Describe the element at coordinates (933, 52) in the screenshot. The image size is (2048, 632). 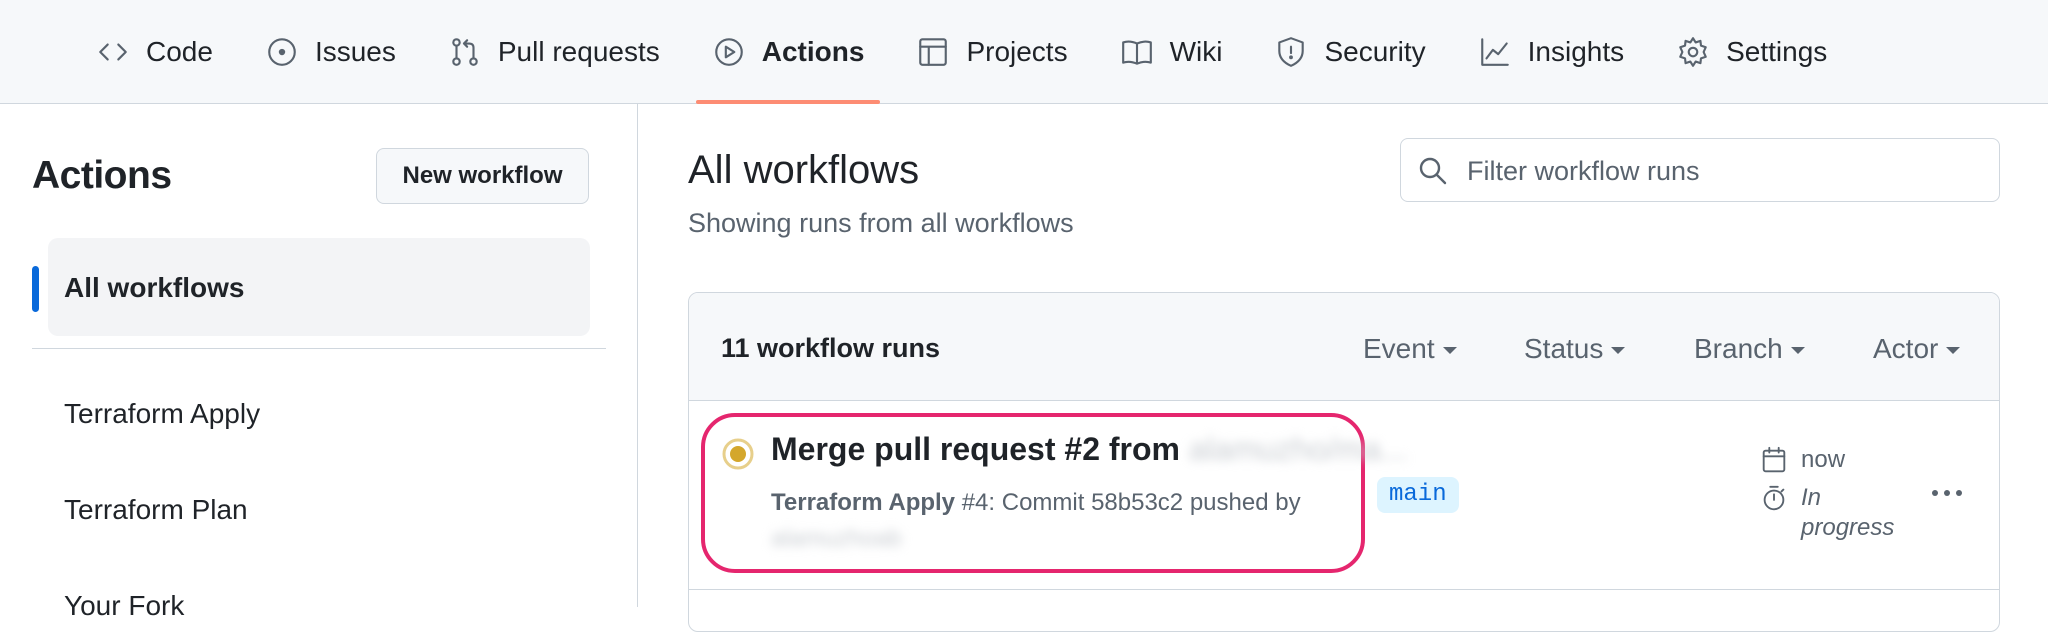
I see `table-icon` at that location.